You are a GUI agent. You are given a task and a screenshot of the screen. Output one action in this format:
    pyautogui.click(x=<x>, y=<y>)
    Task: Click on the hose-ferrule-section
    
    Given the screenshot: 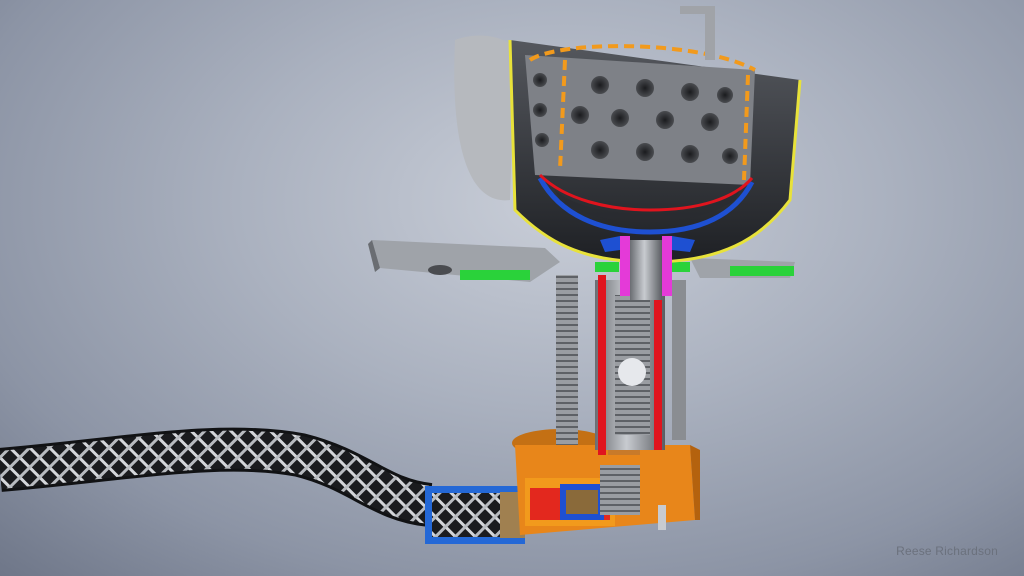 What is the action you would take?
    pyautogui.click(x=475, y=515)
    